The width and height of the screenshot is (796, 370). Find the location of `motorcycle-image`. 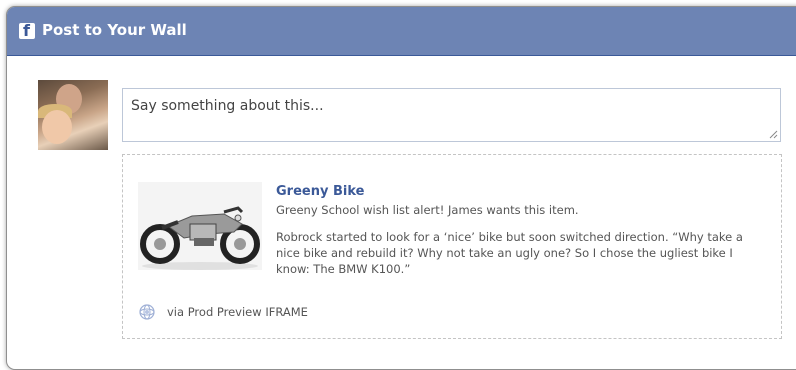

motorcycle-image is located at coordinates (200, 226).